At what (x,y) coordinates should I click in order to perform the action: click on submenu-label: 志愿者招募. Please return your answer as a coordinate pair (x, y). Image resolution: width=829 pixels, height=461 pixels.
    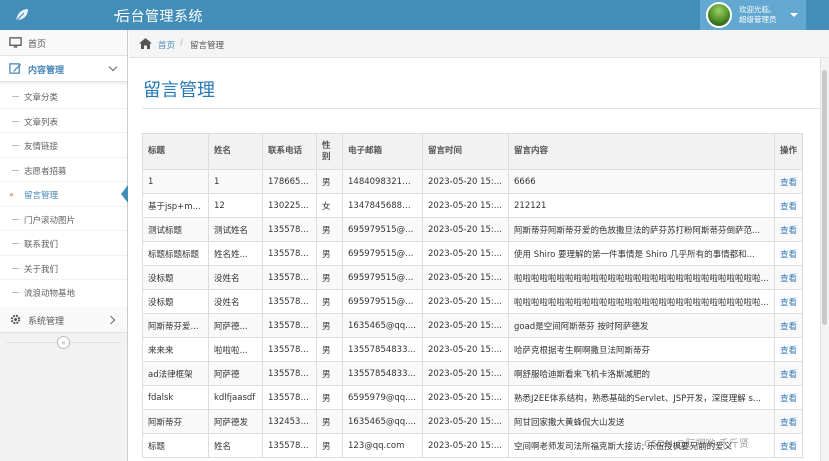
    Looking at the image, I should click on (45, 171).